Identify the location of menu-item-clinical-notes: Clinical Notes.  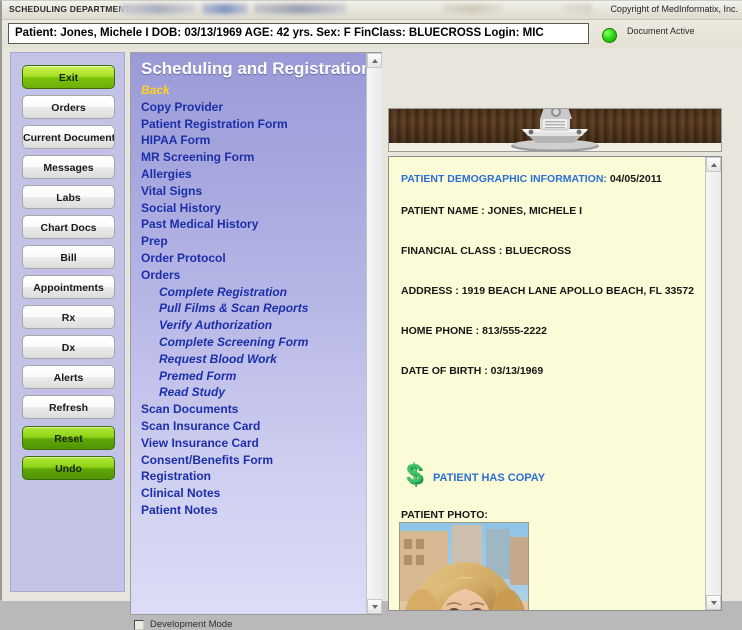
(180, 493).